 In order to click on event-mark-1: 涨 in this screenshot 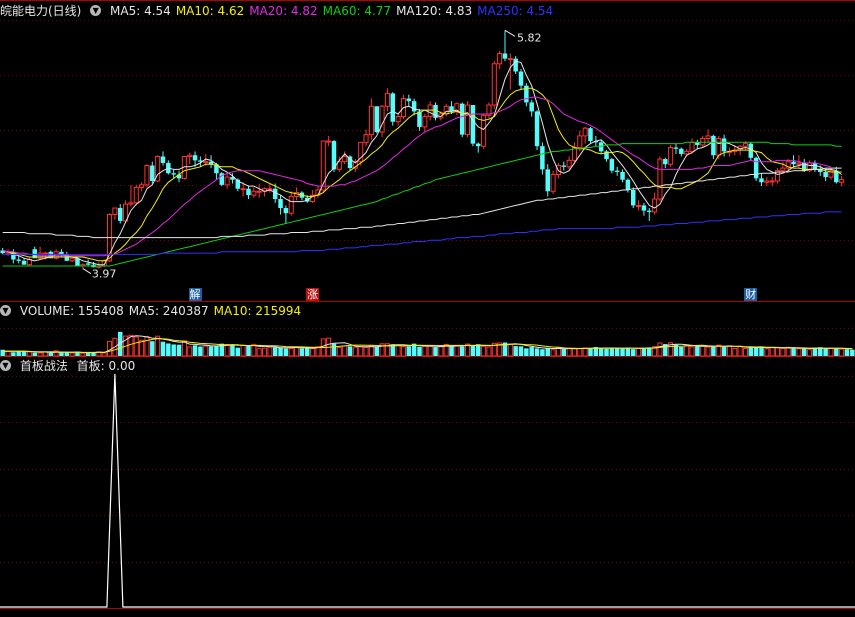, I will do `click(313, 294)`.